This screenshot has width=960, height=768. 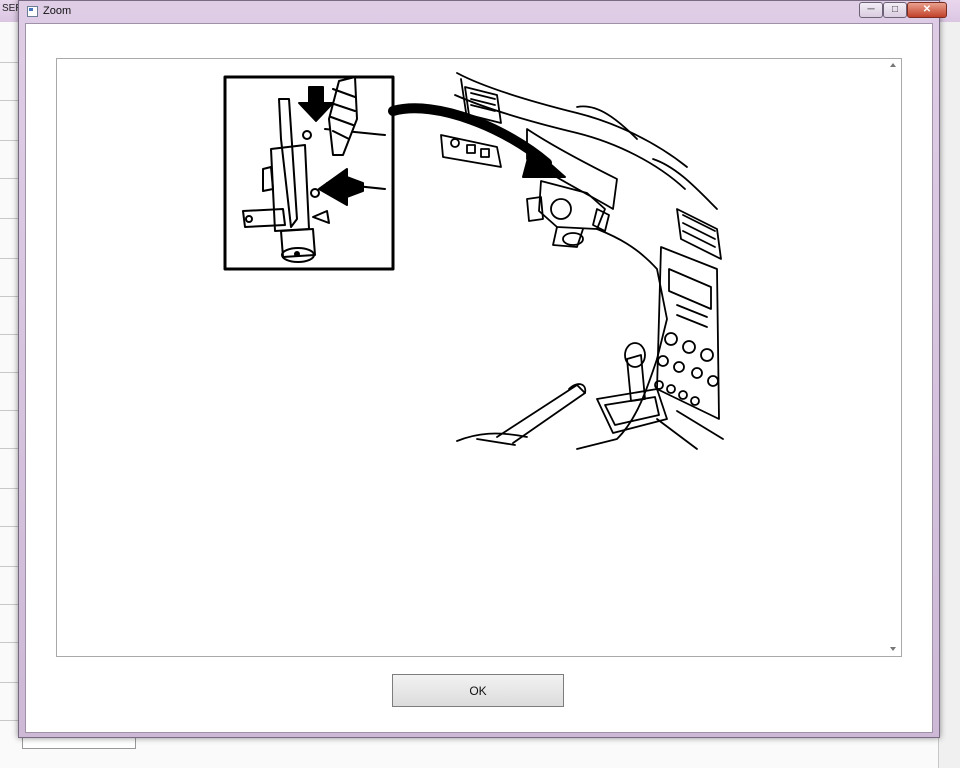 I want to click on minimize-button: ─, so click(x=871, y=10).